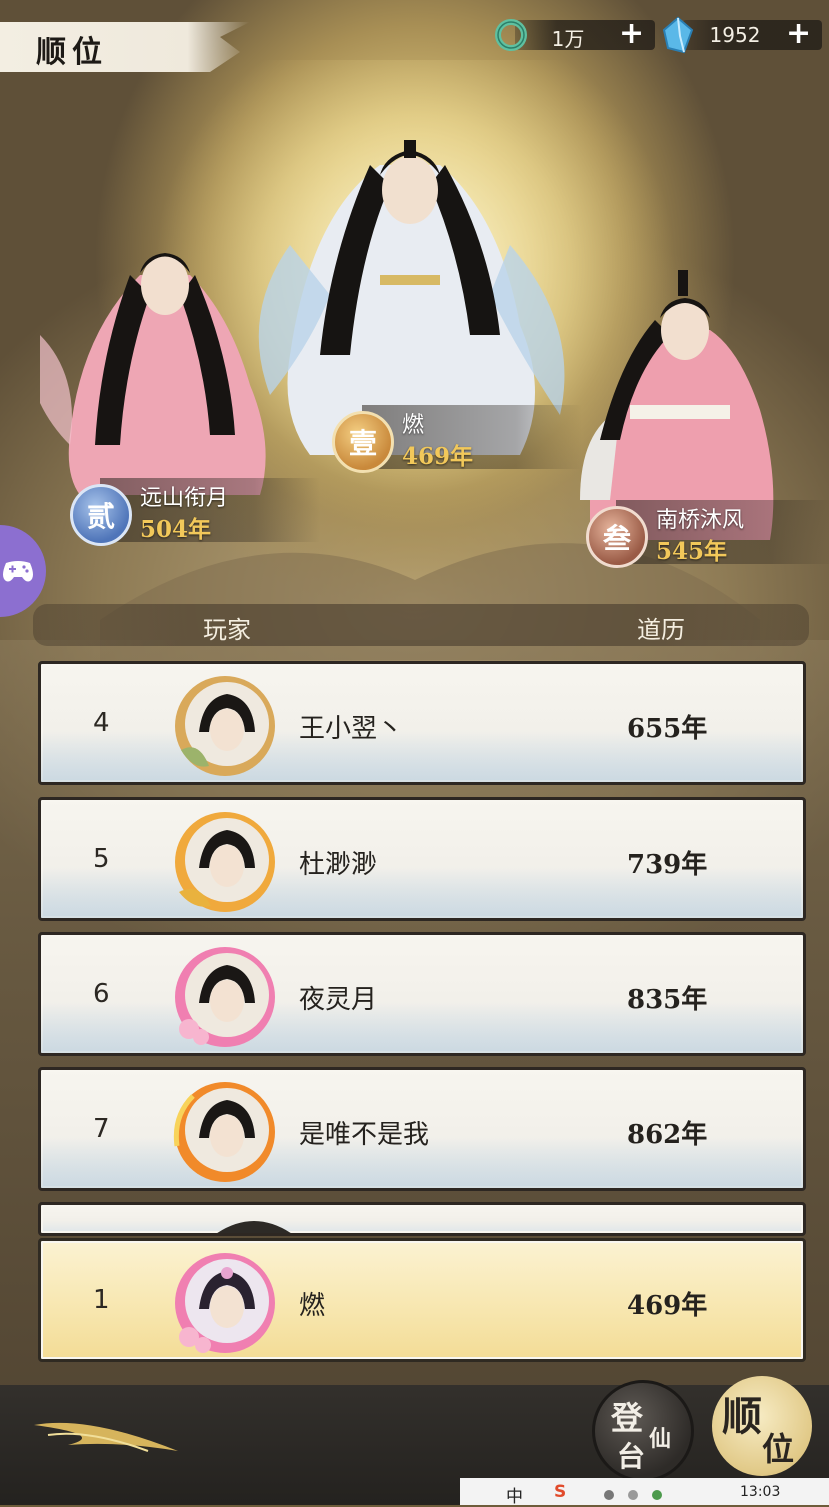 The width and height of the screenshot is (829, 1507). What do you see at coordinates (101, 723) in the screenshot?
I see `row-rank: 4` at bounding box center [101, 723].